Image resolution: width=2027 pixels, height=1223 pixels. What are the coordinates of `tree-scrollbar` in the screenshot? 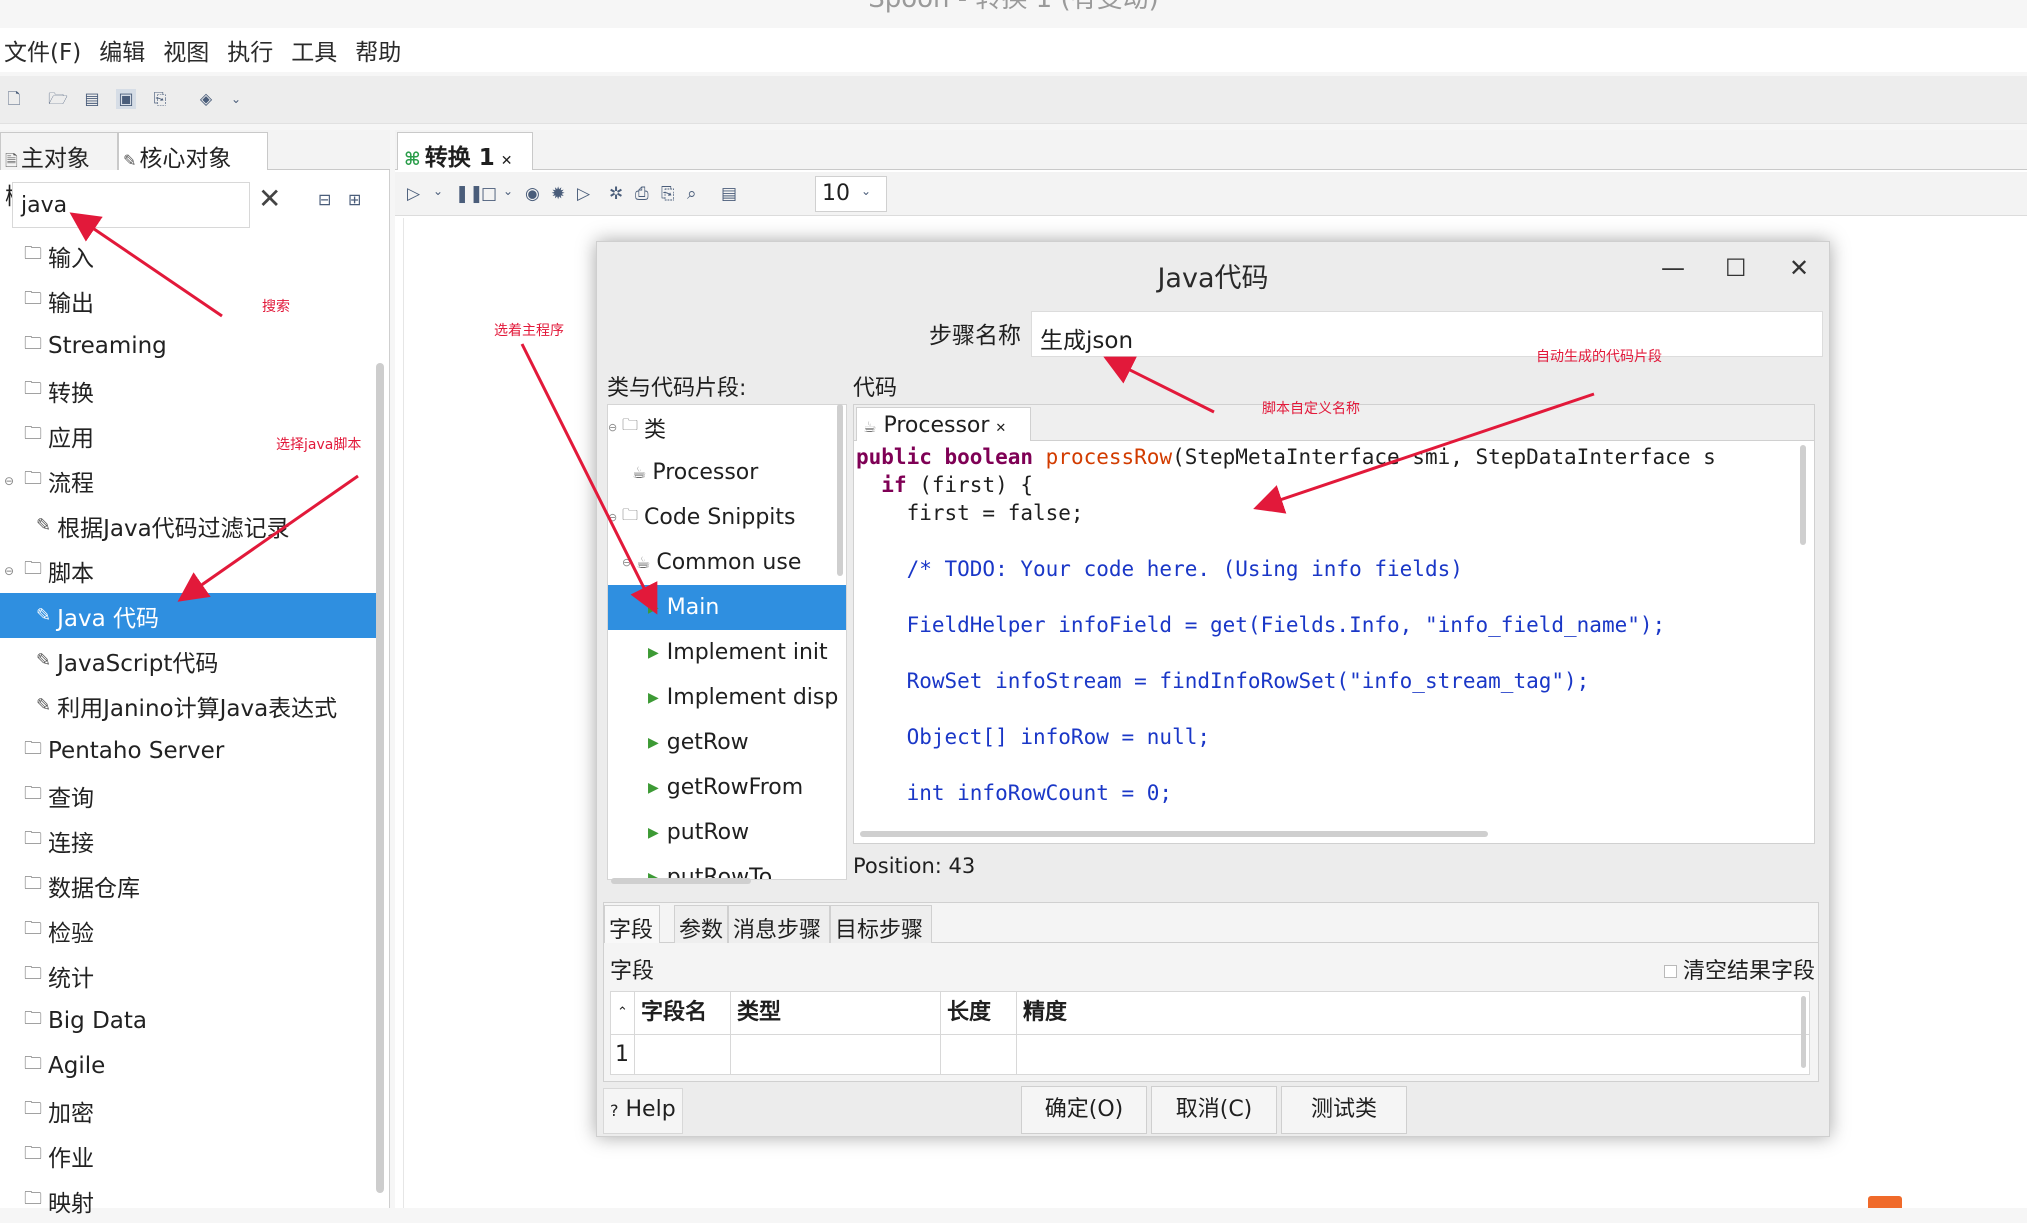 It's located at (380, 778).